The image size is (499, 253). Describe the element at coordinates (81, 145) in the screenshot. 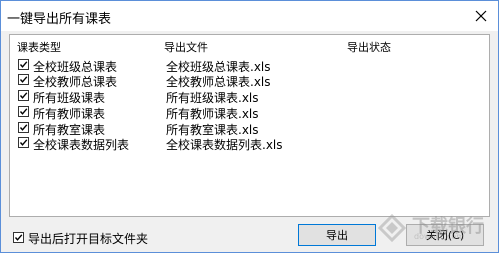

I see `row-type: 全校课表数据列表` at that location.